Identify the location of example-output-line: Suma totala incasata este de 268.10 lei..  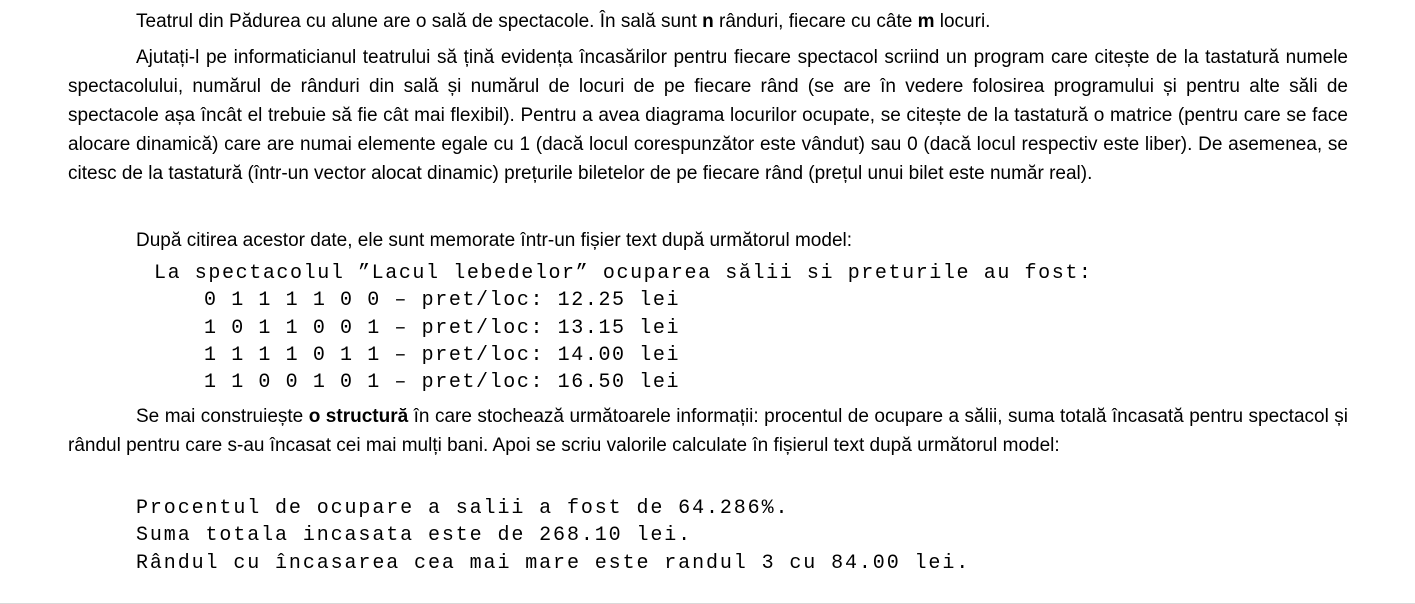
(414, 536).